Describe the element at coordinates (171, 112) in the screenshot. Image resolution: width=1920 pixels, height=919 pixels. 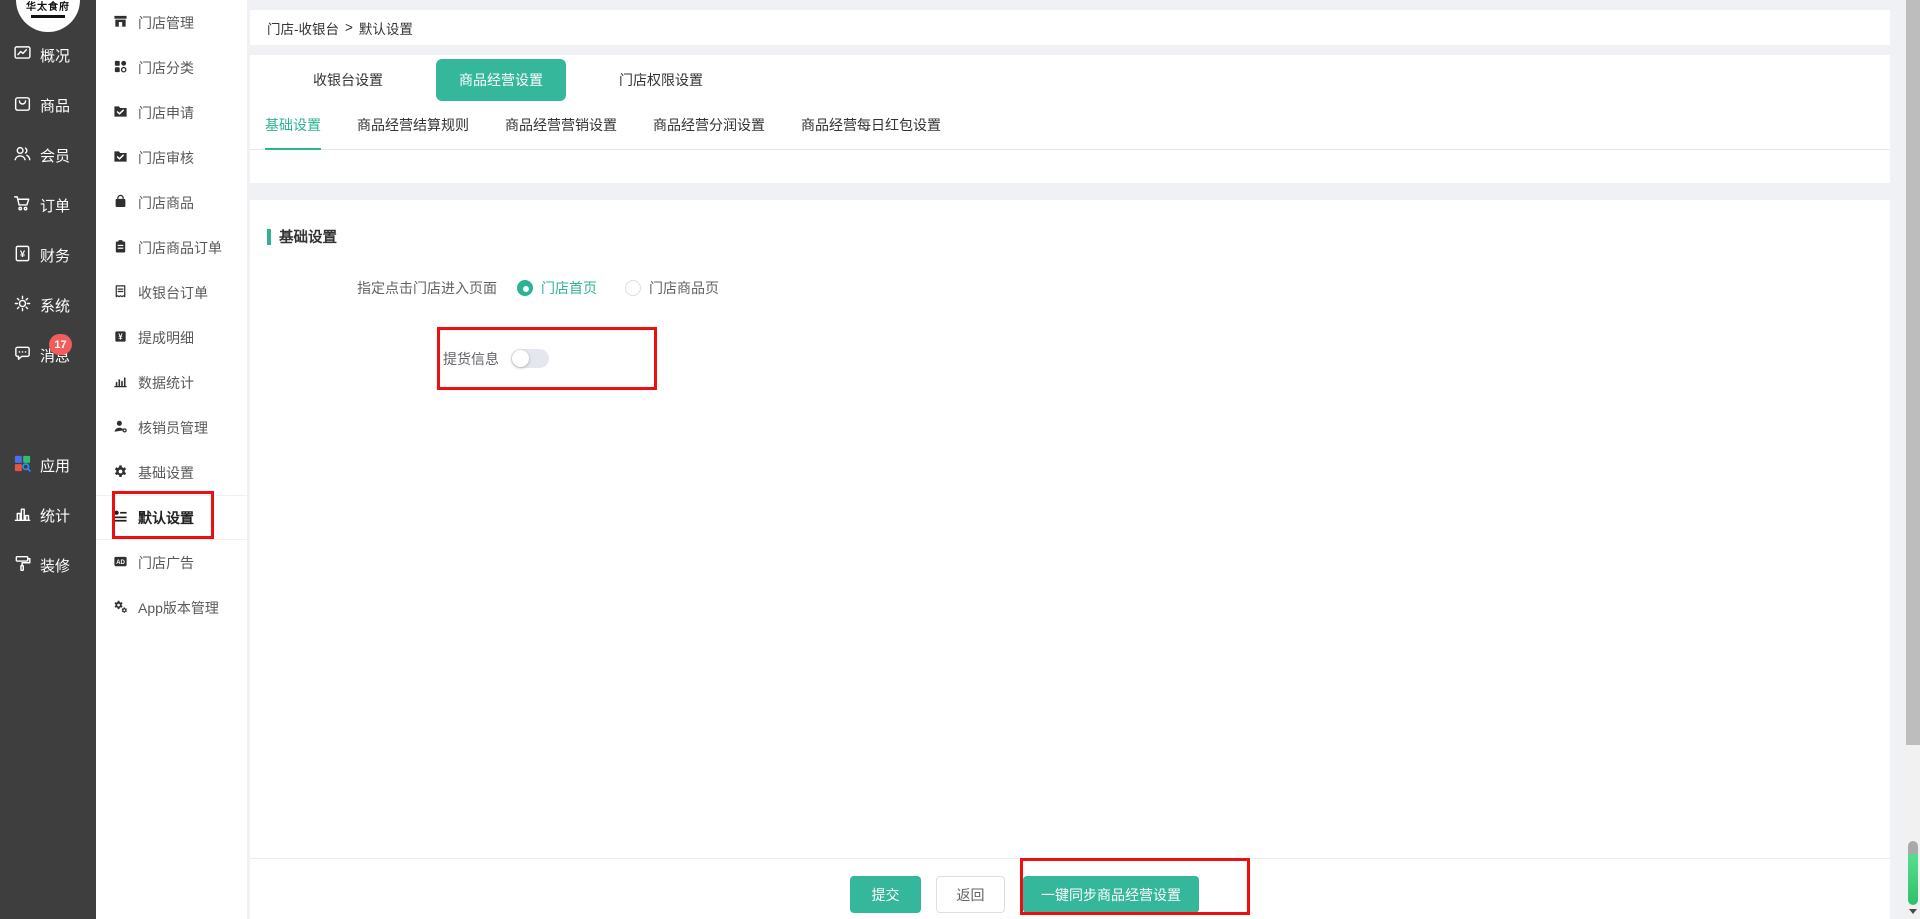
I see `submenu-item-store-application: 门店申请` at that location.